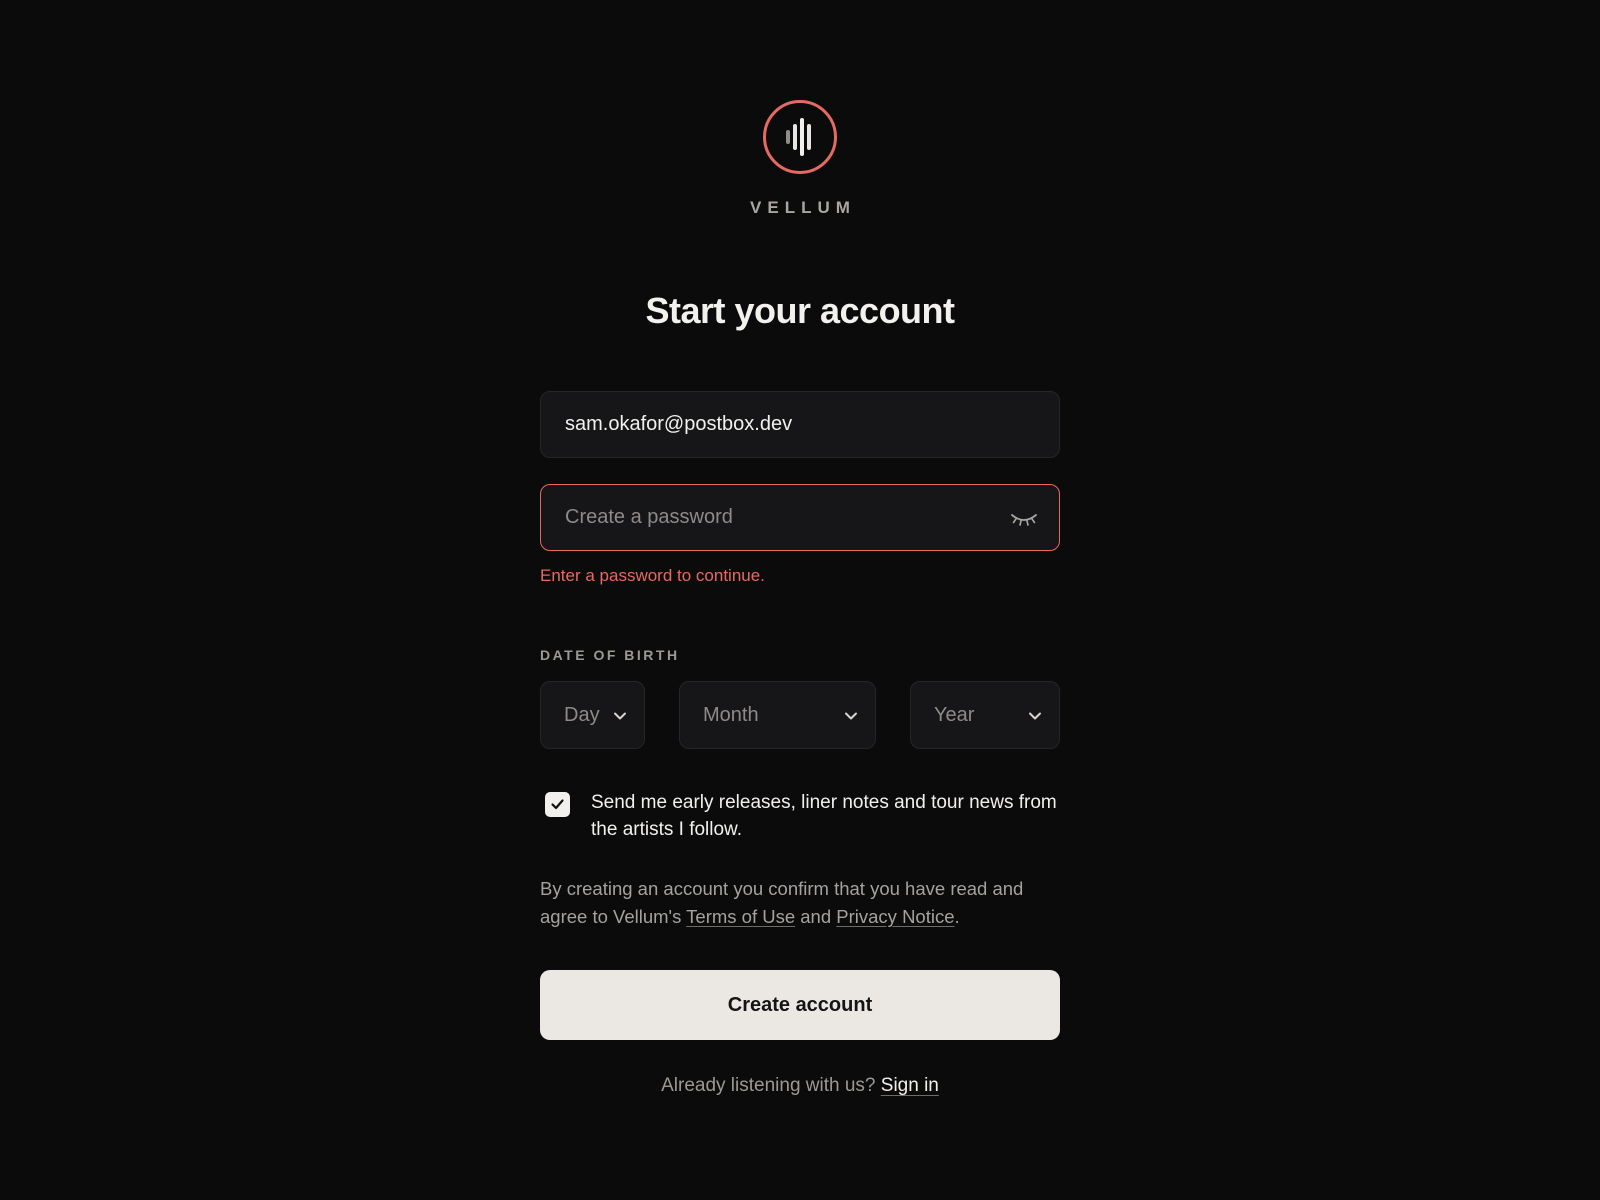  I want to click on password-field, so click(800, 517).